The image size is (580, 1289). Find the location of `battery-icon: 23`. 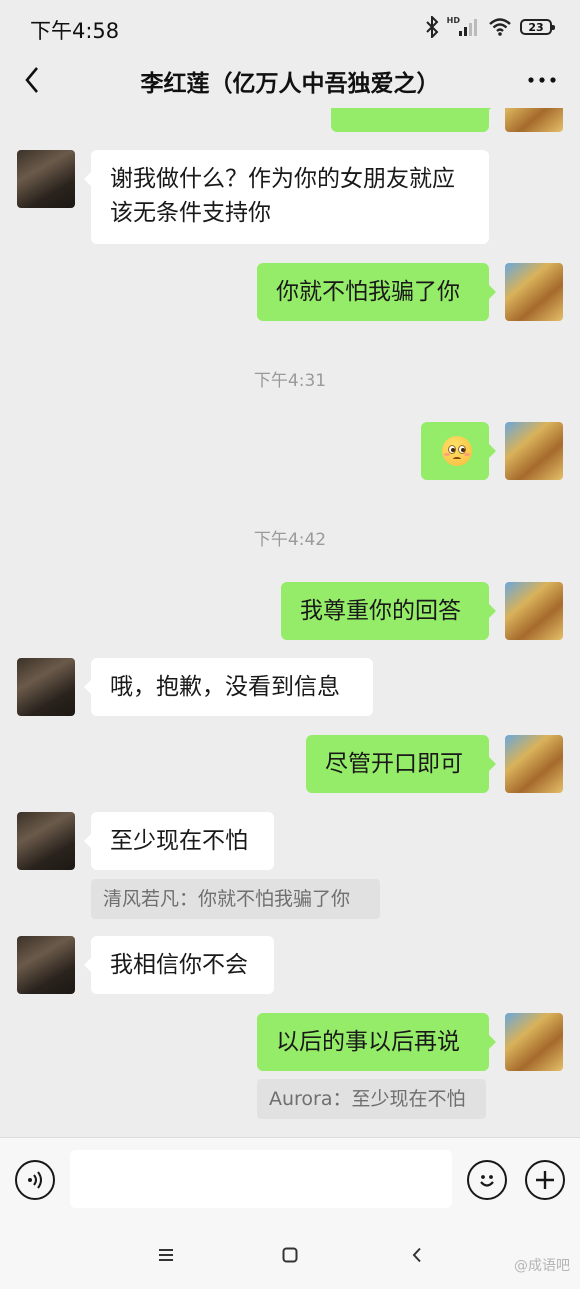

battery-icon: 23 is located at coordinates (537, 27).